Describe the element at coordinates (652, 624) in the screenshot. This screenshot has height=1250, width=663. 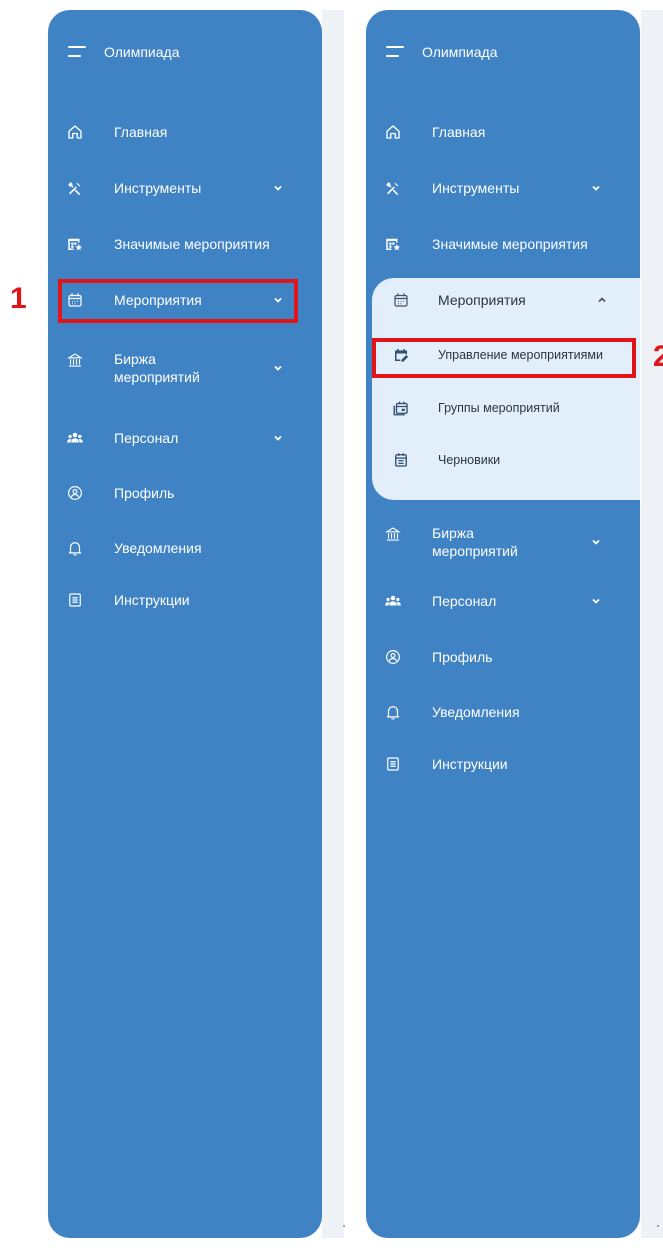
I see `content-edge-right` at that location.